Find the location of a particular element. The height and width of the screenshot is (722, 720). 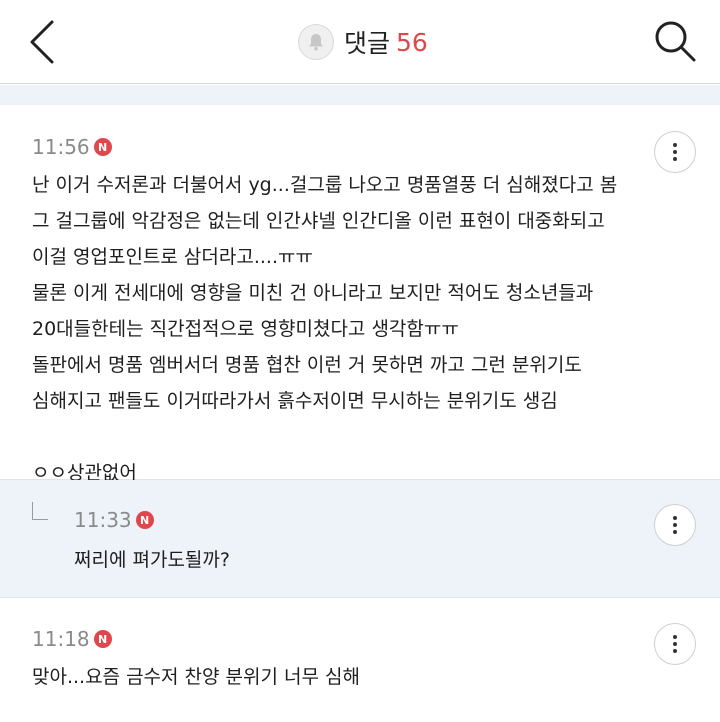

reply-more-button is located at coordinates (675, 525).